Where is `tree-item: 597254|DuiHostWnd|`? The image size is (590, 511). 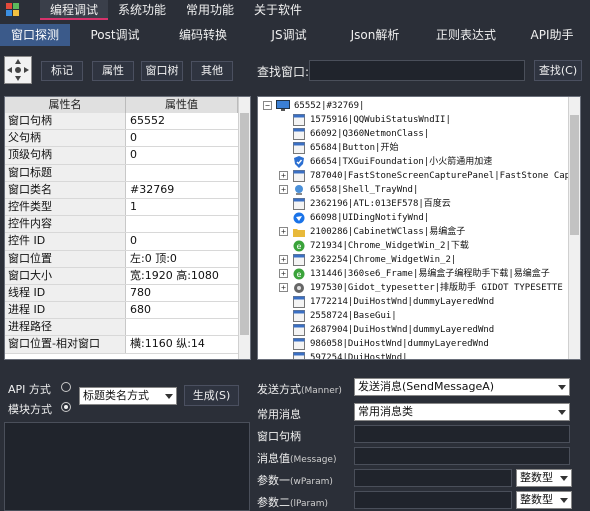
tree-item: 597254|DuiHostWnd| is located at coordinates (413, 355).